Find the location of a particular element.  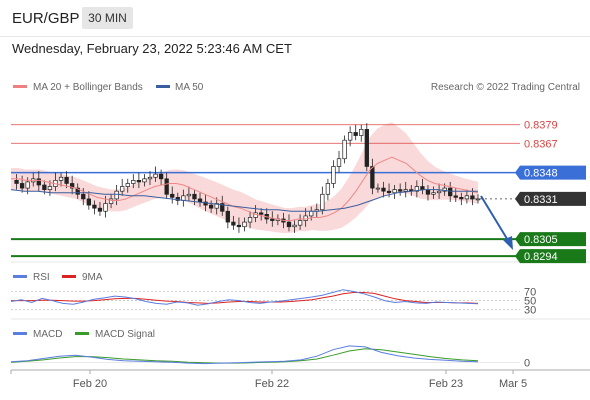

macd-legend: MACD MACD Signal is located at coordinates (84, 334).